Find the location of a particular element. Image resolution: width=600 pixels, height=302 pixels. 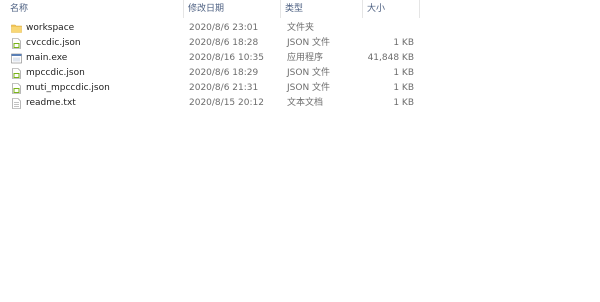

file-date: 2020/8/6 23:01 is located at coordinates (224, 28).